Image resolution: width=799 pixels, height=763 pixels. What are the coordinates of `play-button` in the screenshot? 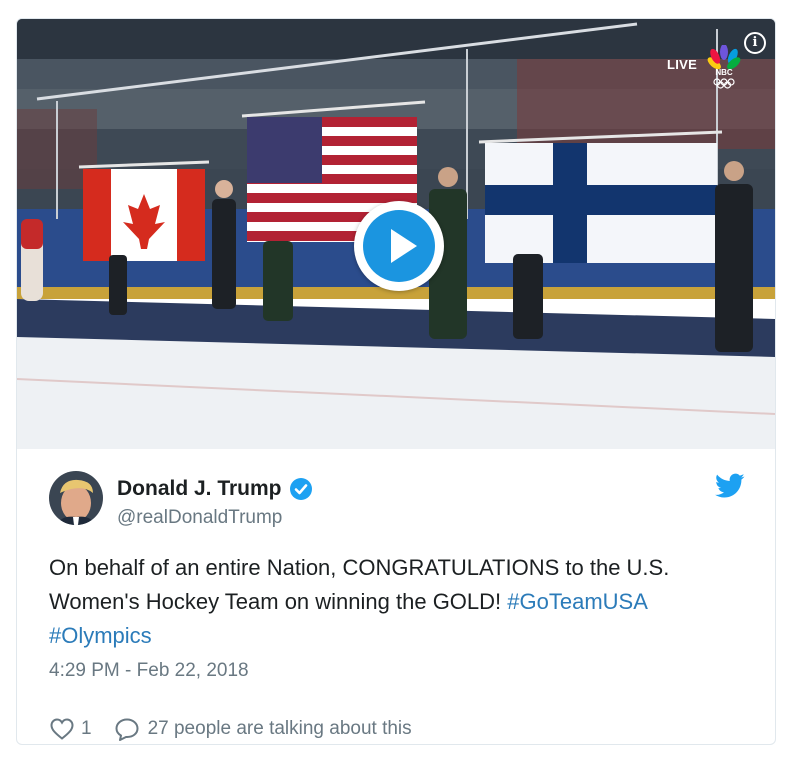 It's located at (399, 246).